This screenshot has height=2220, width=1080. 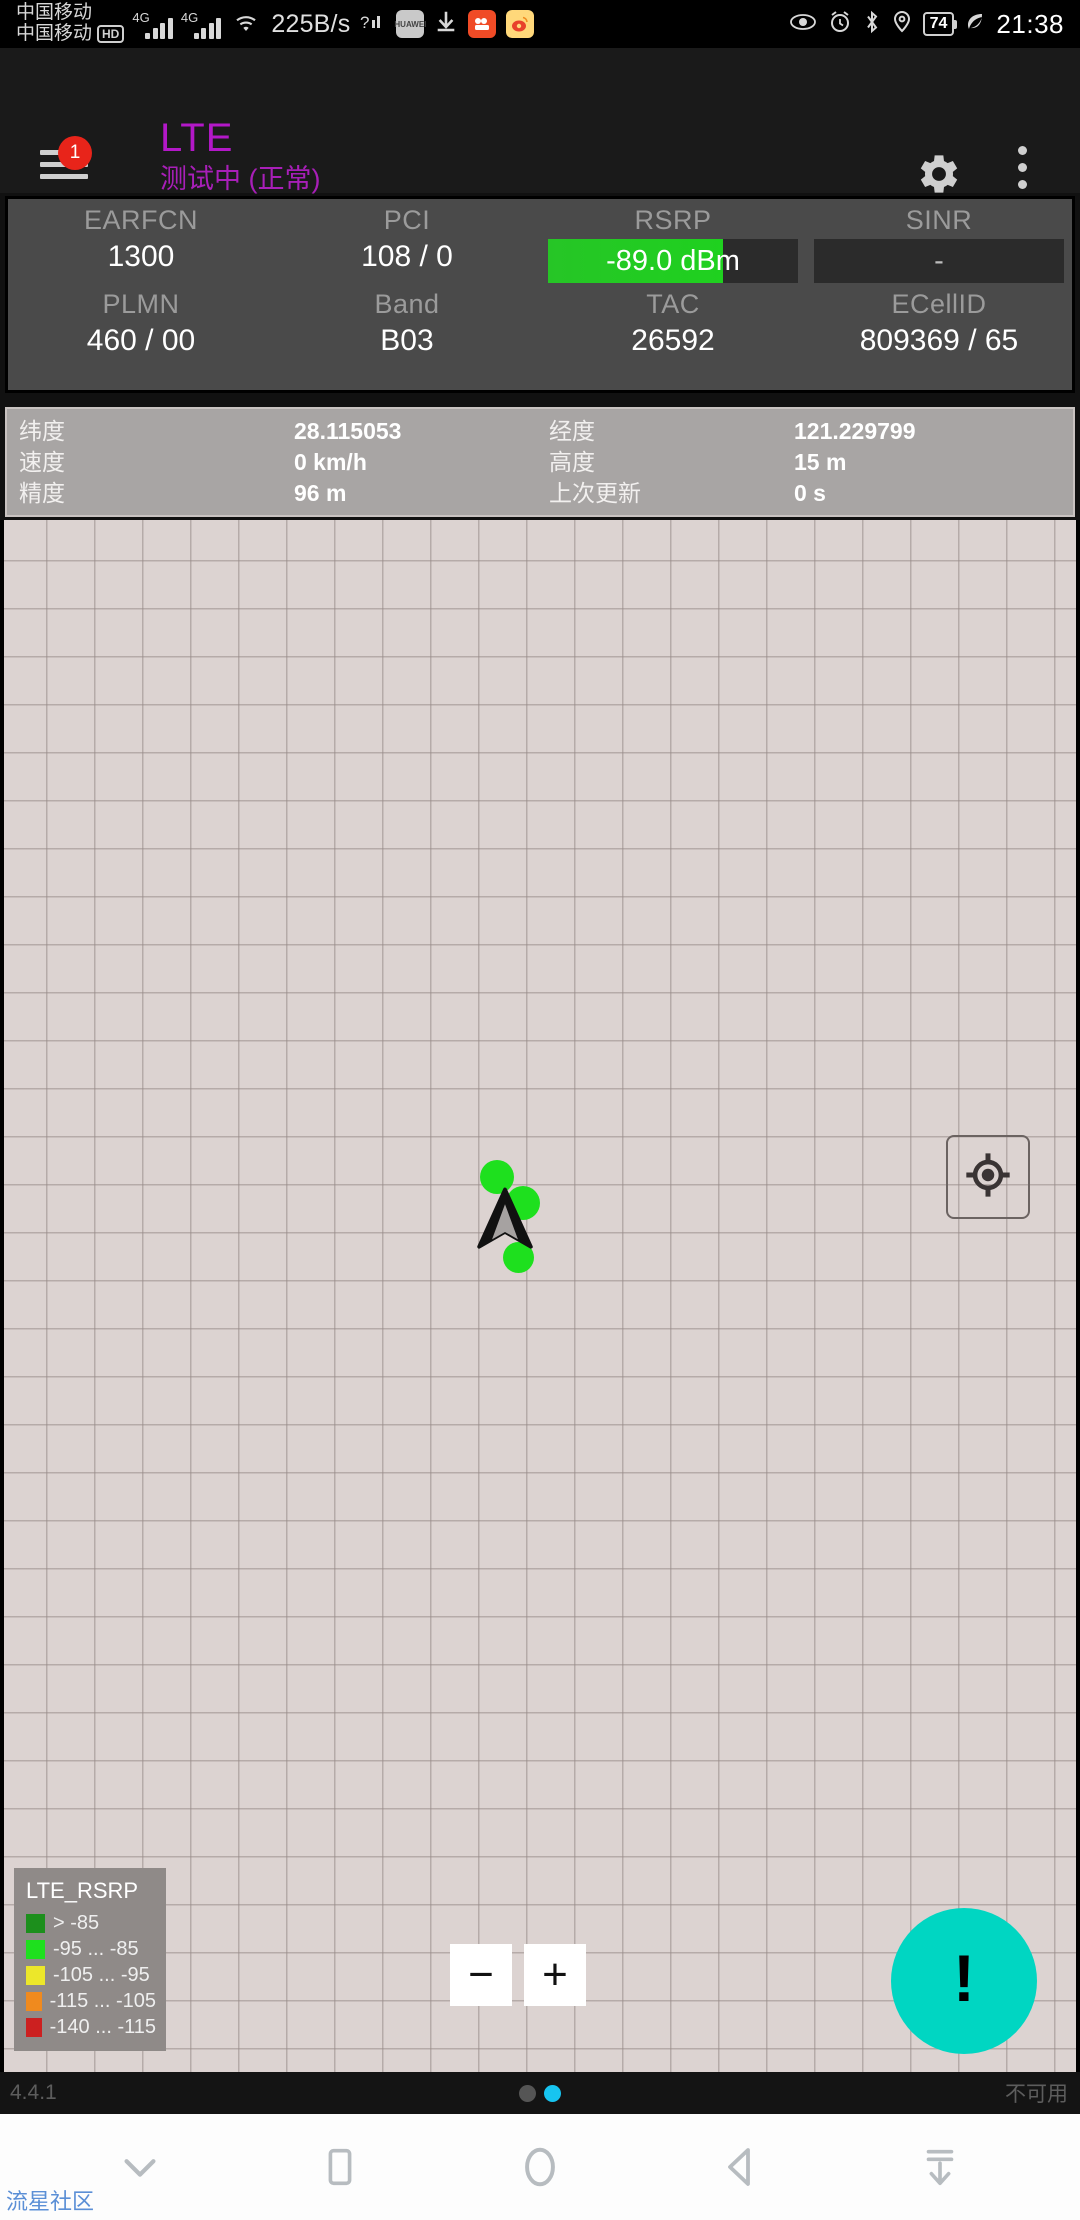 What do you see at coordinates (803, 24) in the screenshot?
I see `eye-comfort-icon` at bounding box center [803, 24].